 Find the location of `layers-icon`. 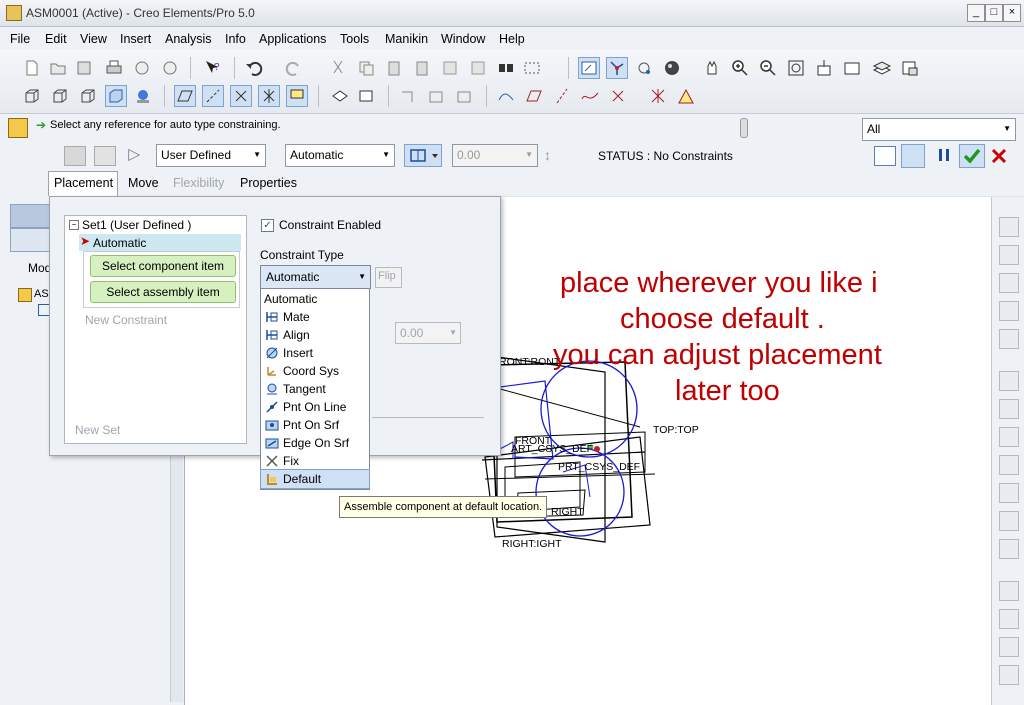

layers-icon is located at coordinates (882, 68).